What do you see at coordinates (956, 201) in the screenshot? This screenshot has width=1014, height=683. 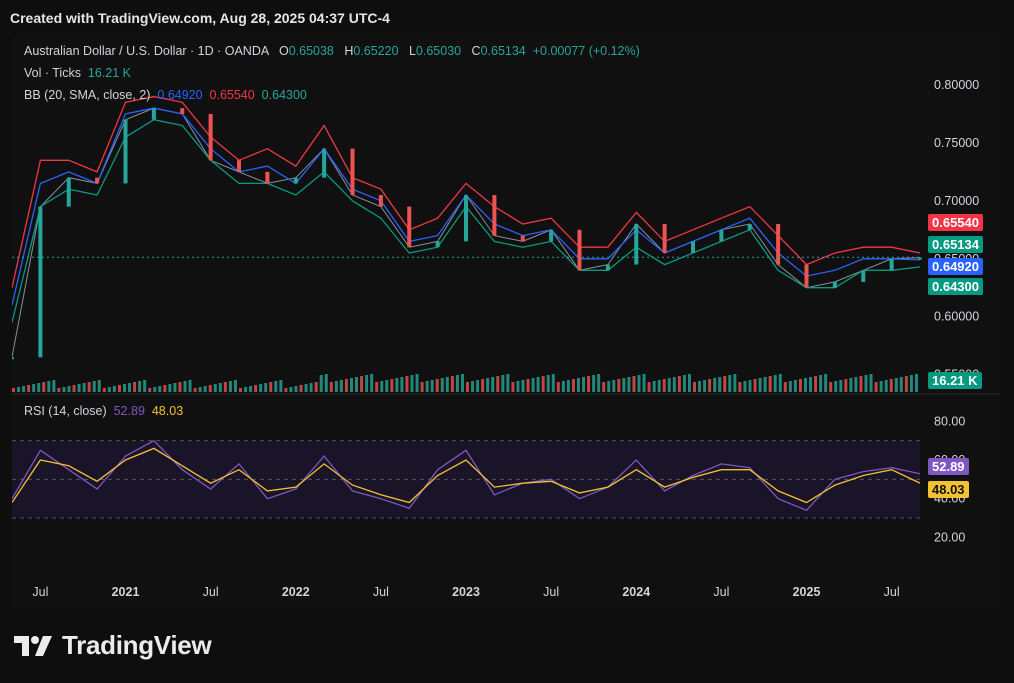 I see `price-axis-tick: 0.70000` at bounding box center [956, 201].